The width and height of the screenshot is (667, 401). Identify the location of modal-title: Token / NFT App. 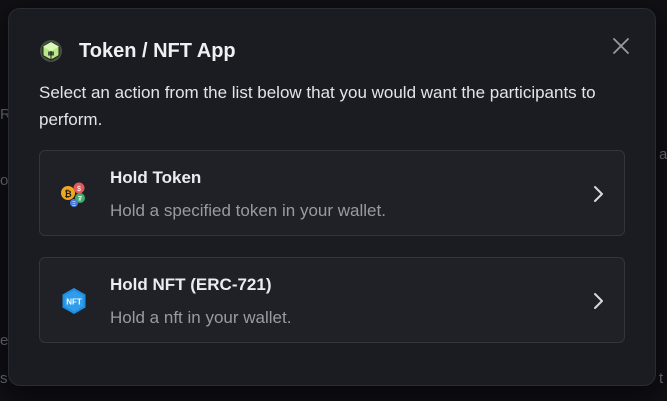
(157, 50).